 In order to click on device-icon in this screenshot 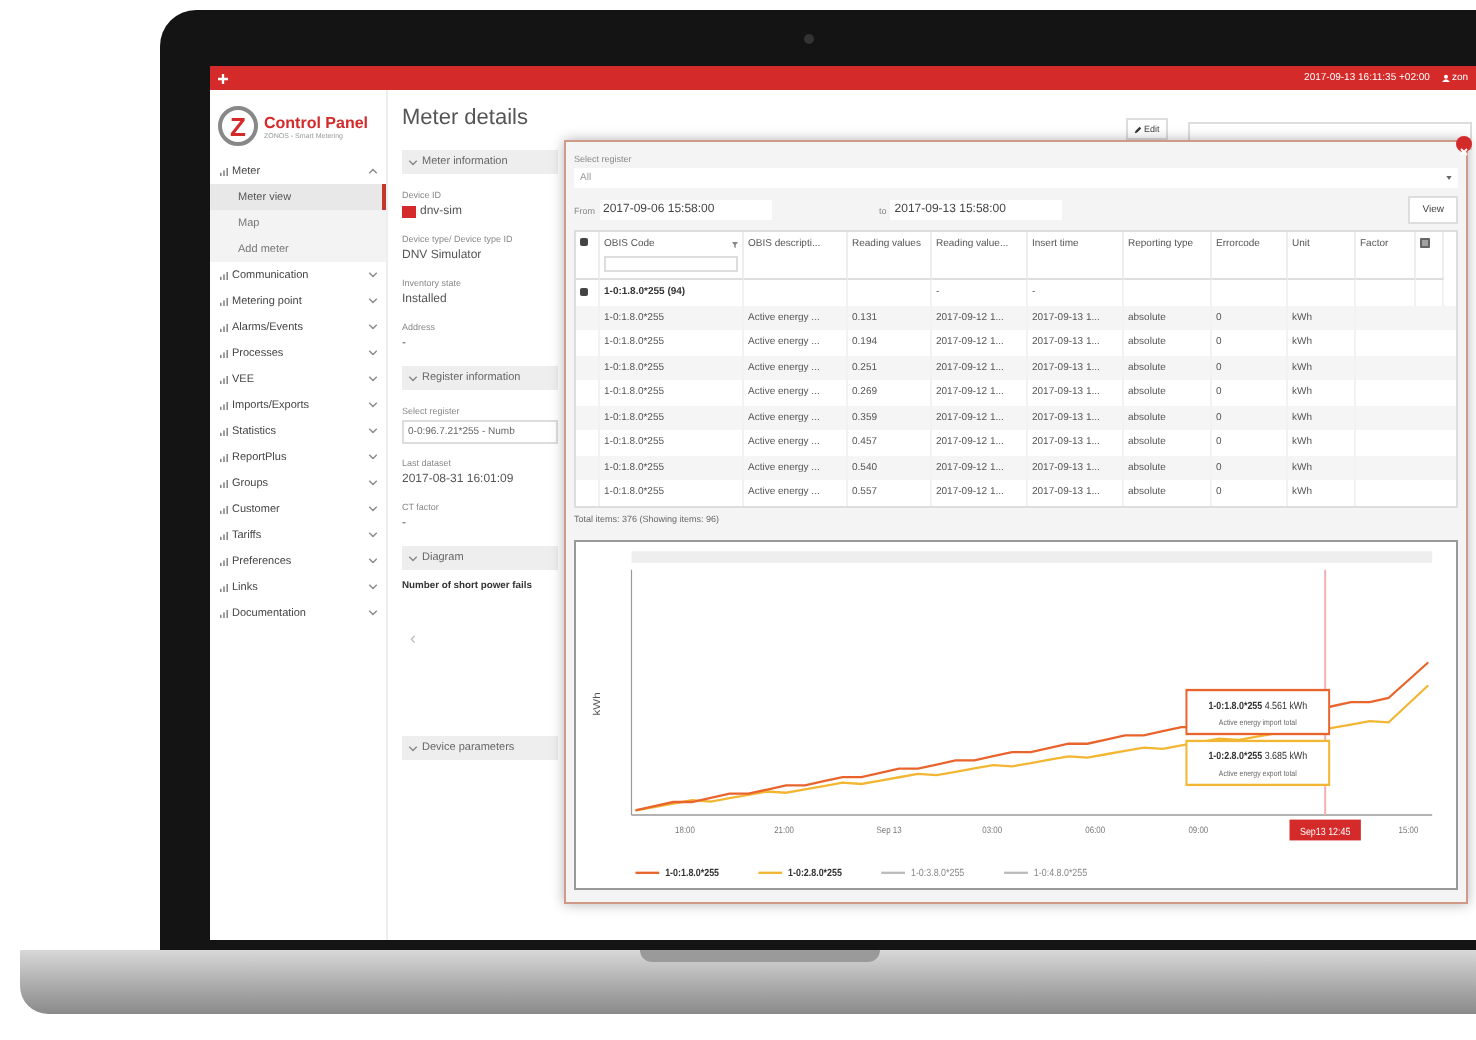, I will do `click(409, 212)`.